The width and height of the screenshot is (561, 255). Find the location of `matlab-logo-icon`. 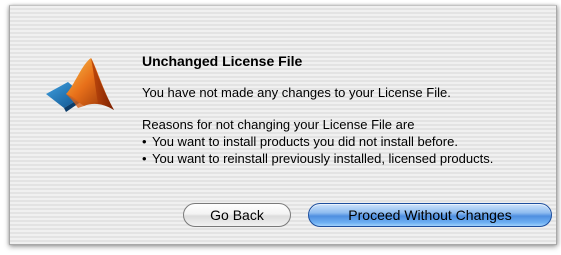

matlab-logo-icon is located at coordinates (80, 85).